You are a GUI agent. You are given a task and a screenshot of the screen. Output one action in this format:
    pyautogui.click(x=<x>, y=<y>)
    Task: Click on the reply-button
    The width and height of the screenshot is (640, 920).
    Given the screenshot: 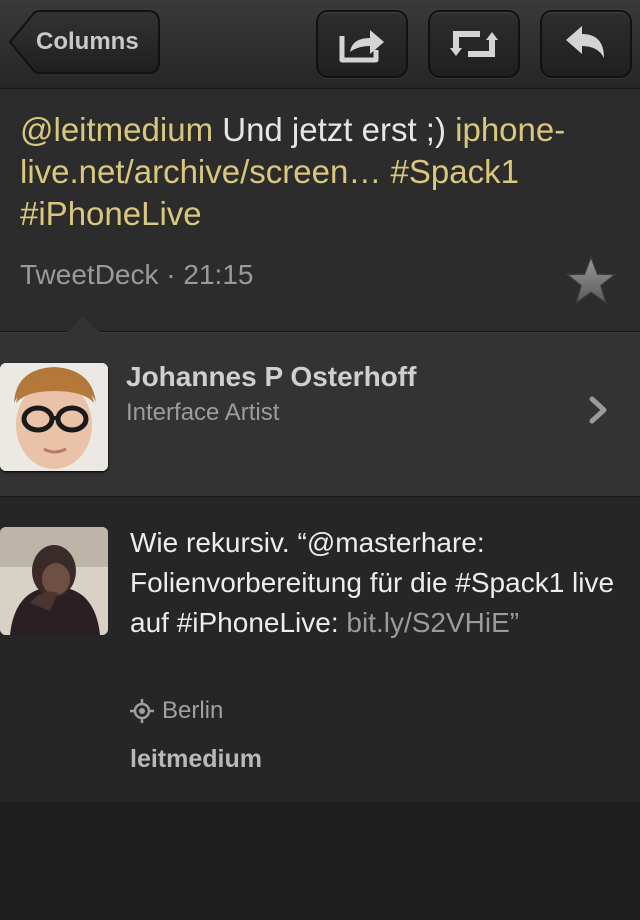 What is the action you would take?
    pyautogui.click(x=586, y=44)
    